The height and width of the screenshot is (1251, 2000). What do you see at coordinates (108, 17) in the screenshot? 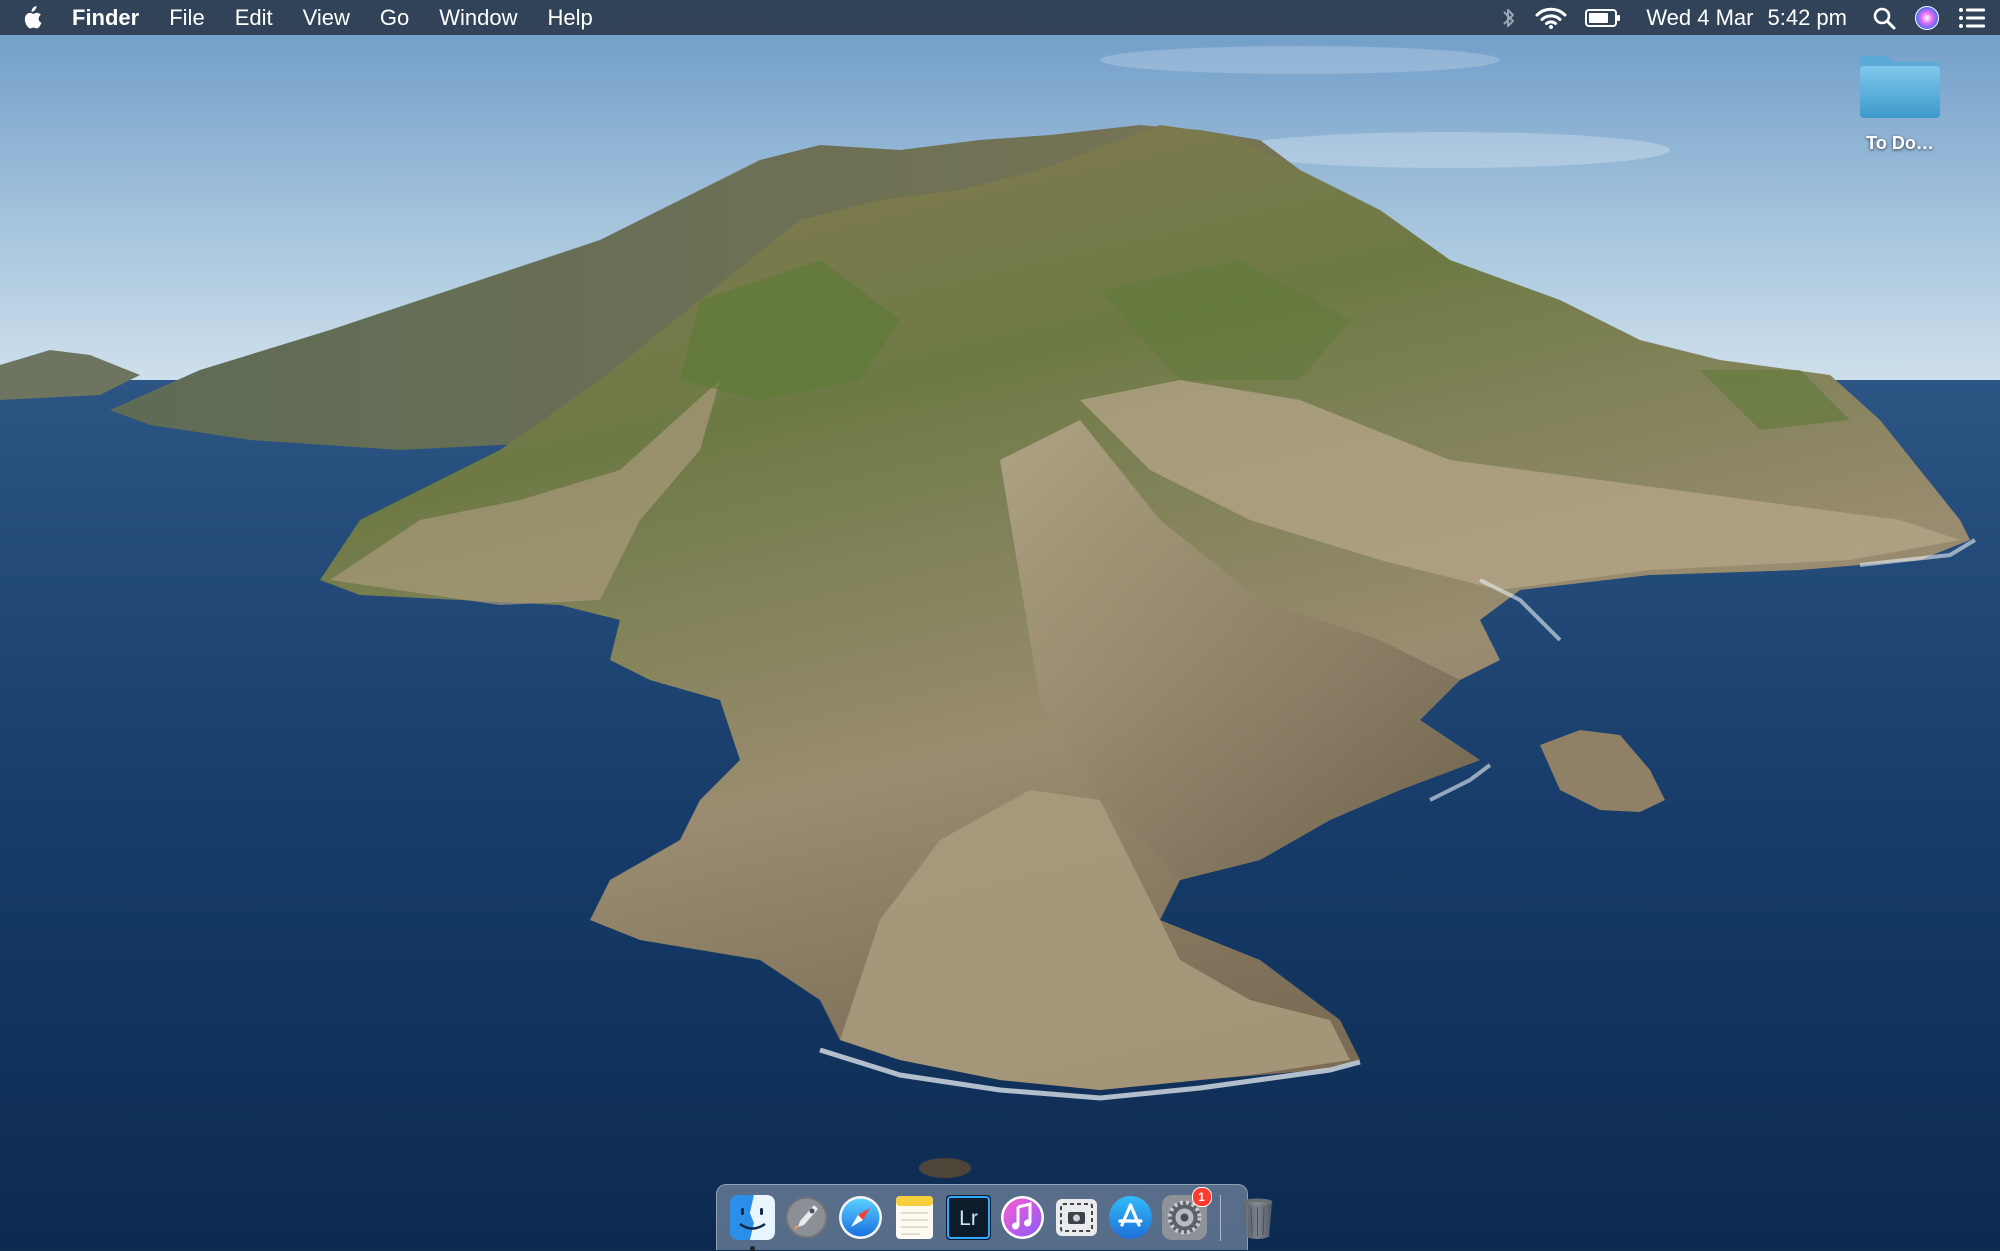
I see `menu-app-name: Finder` at bounding box center [108, 17].